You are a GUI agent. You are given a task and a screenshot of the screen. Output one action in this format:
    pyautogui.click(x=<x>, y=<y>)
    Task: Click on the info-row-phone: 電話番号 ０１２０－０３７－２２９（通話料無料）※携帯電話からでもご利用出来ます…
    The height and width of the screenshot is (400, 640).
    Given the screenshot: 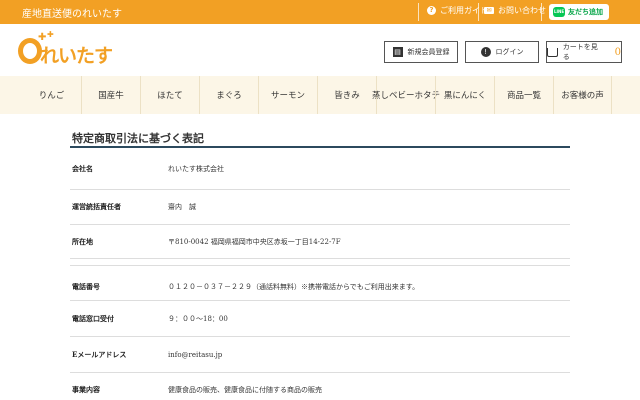 What is the action you would take?
    pyautogui.click(x=320, y=283)
    